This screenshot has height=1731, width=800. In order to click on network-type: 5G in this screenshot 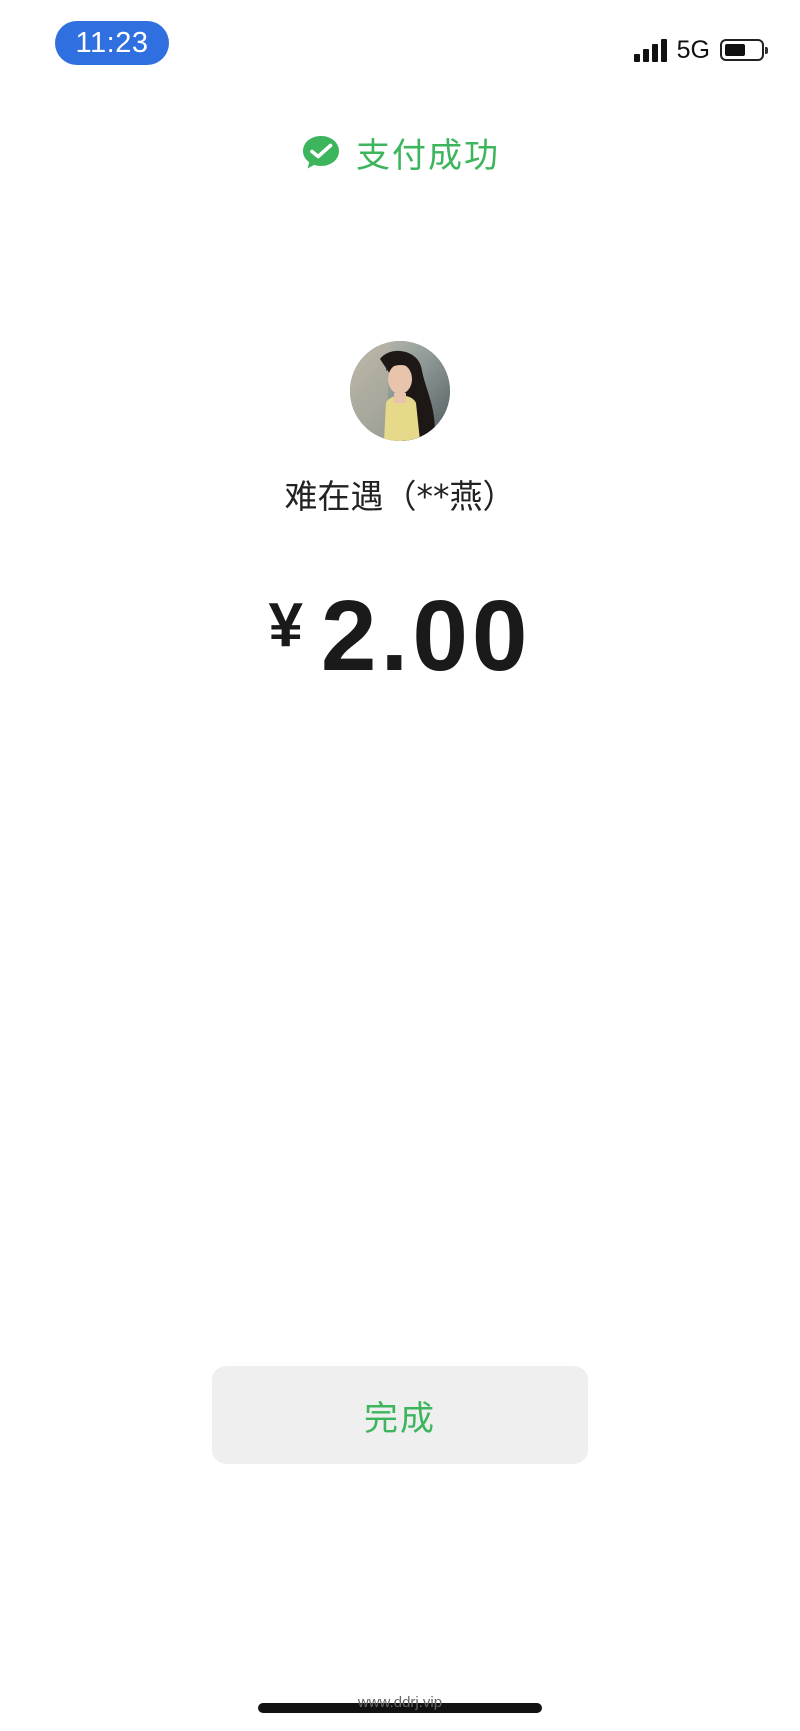, I will do `click(693, 50)`.